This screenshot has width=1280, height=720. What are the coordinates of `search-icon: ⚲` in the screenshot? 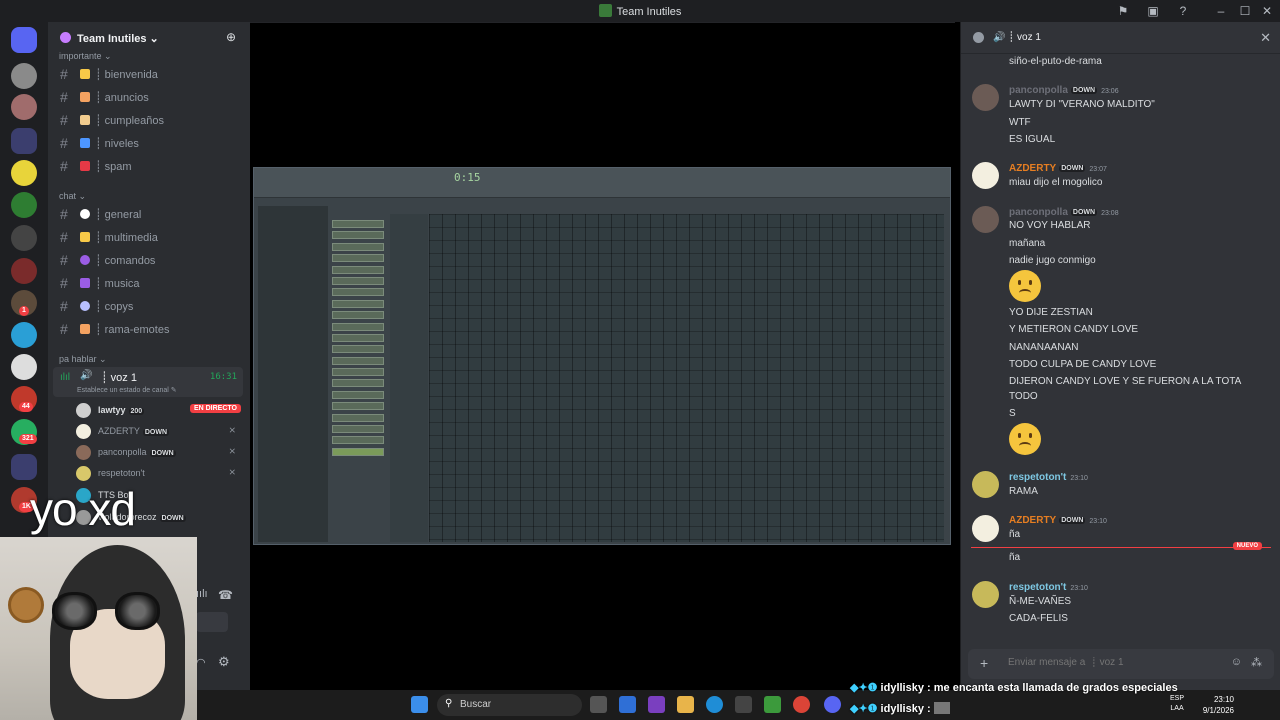 It's located at (449, 703).